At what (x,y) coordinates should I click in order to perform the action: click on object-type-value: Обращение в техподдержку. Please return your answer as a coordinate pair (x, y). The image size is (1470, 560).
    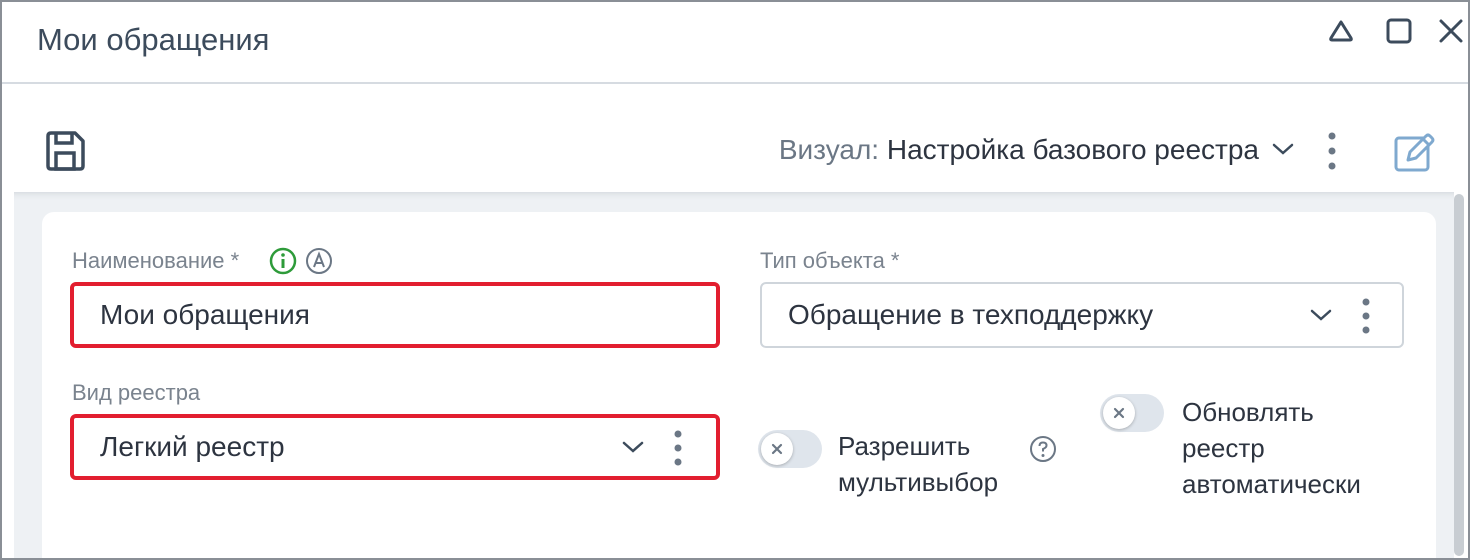
    Looking at the image, I should click on (971, 314).